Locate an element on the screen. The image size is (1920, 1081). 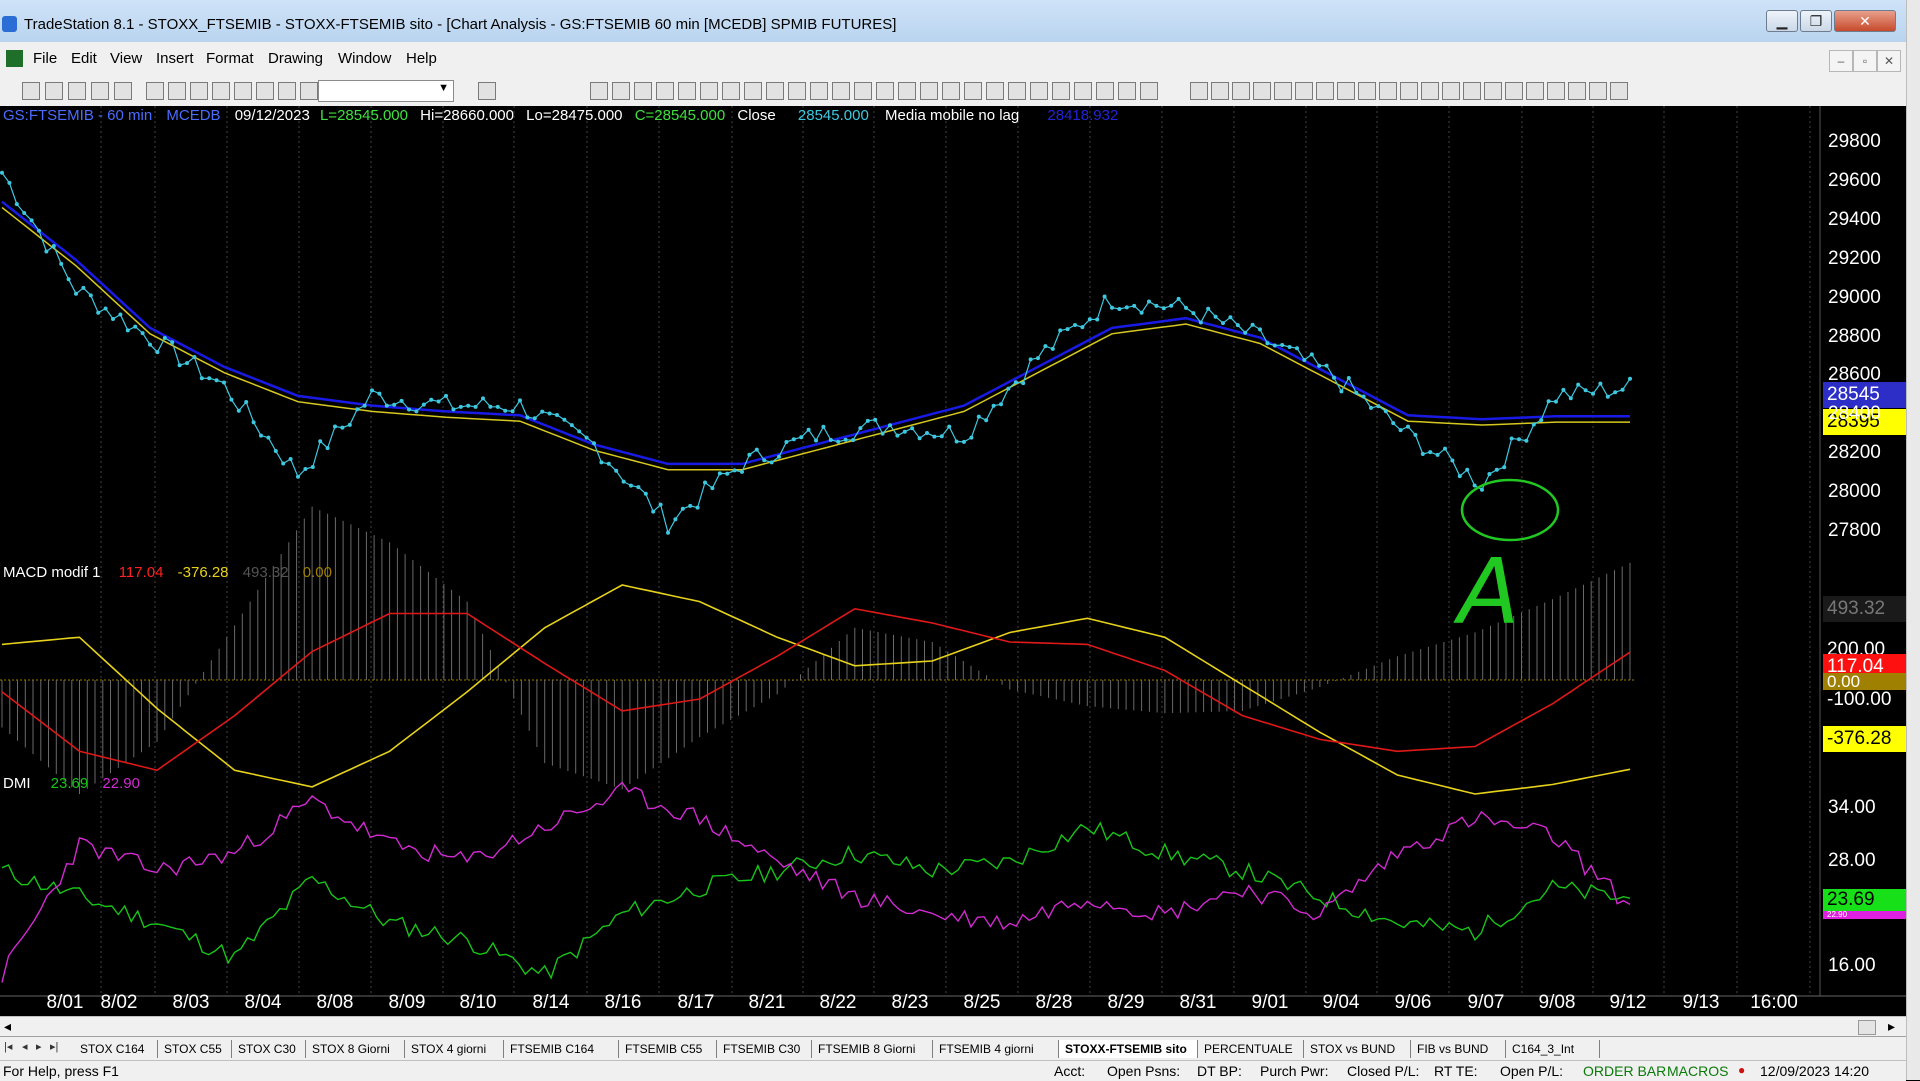
tab-ftsemib-c30: FTSEMIB C30 is located at coordinates (764, 1049).